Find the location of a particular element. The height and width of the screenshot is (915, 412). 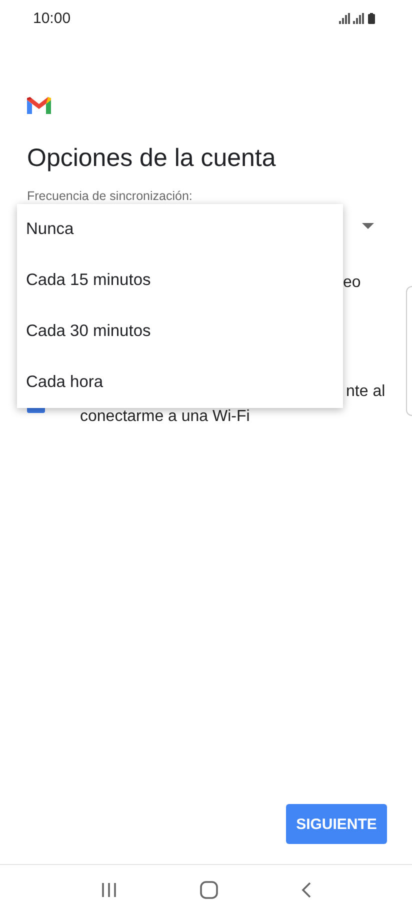

option-text: conectarme a una Wi-Fi is located at coordinates (165, 417).